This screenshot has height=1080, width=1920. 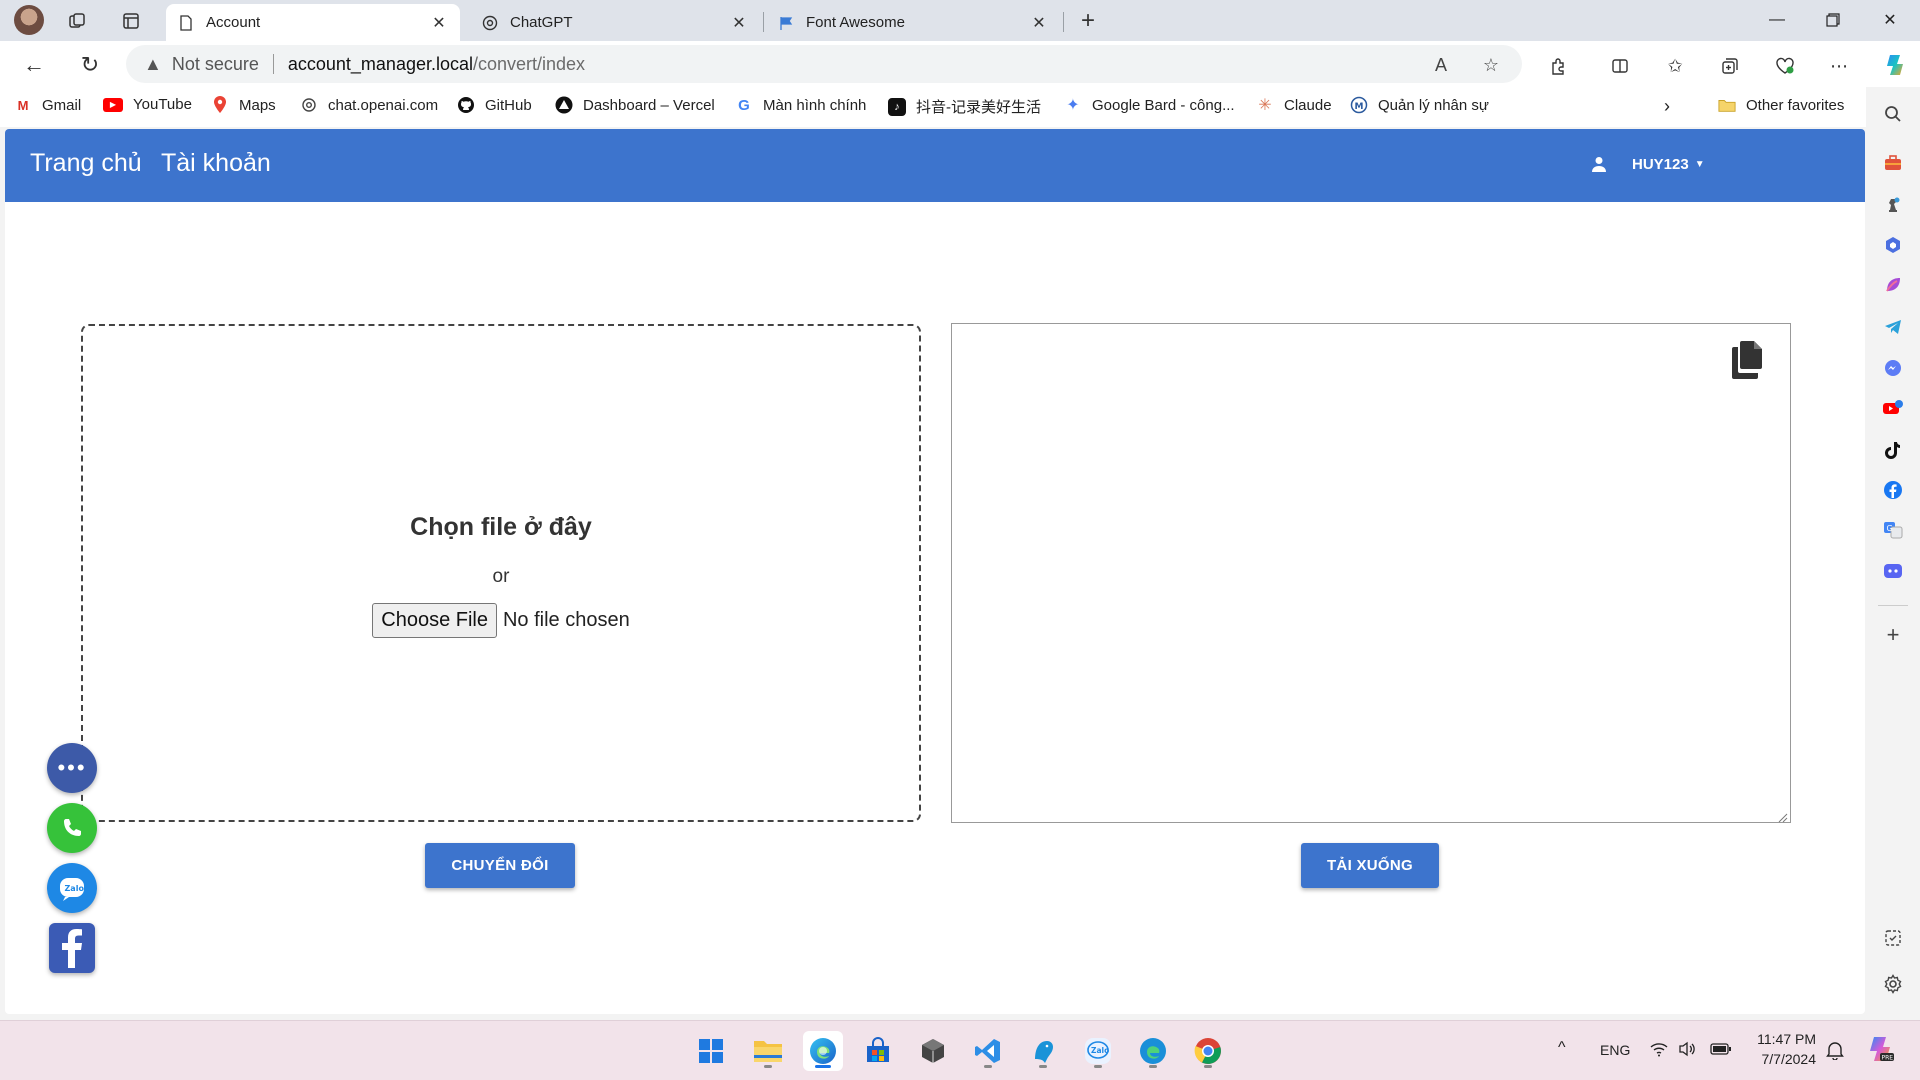 I want to click on wifi-icon, so click(x=1659, y=1051).